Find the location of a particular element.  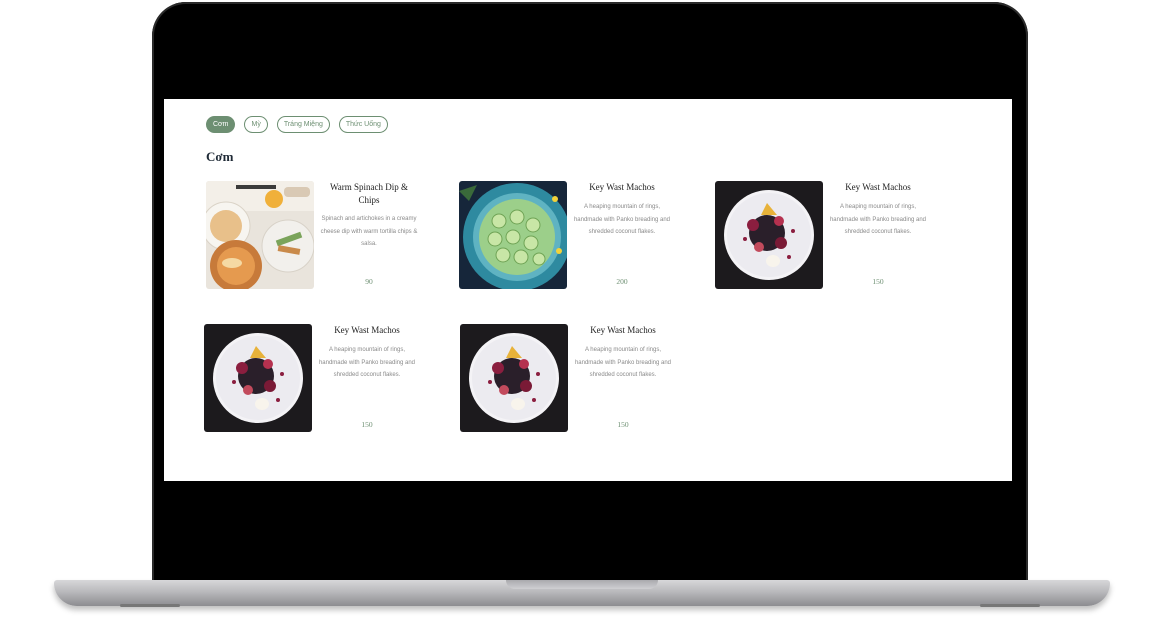

item-price: 90 is located at coordinates (369, 281).